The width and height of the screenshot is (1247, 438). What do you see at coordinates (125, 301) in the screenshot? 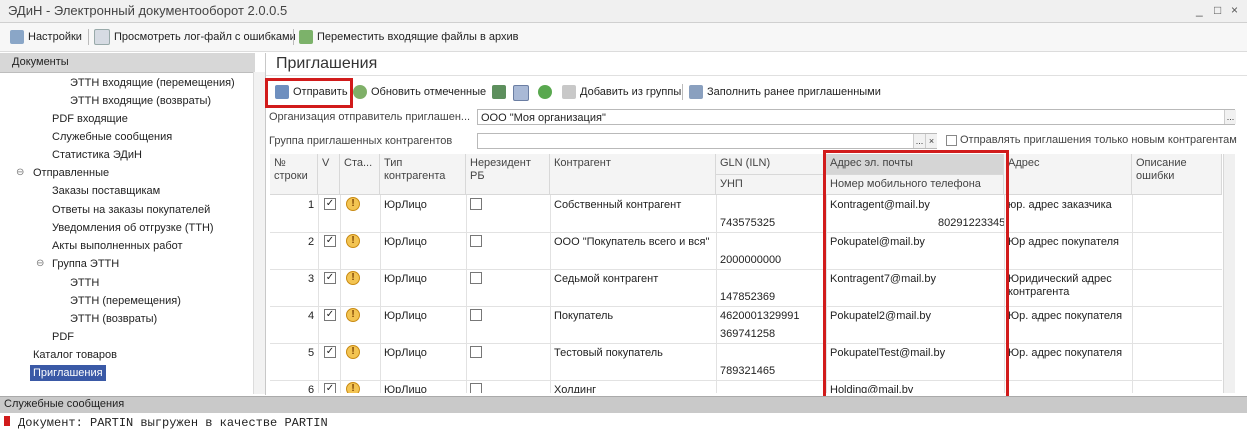
I see `nav-item-etn-moves: ЭТТН (перемещения)` at bounding box center [125, 301].